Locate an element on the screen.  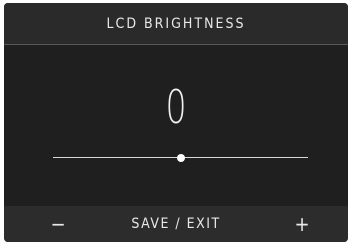
save-exit-button: SAVE / EXIT is located at coordinates (176, 224).